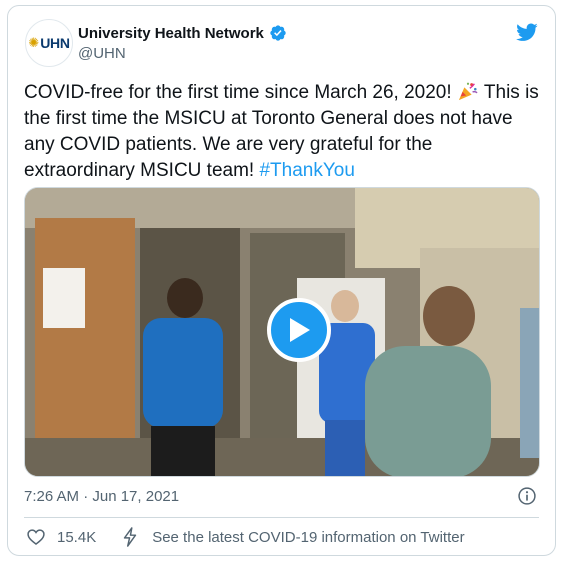  Describe the element at coordinates (102, 53) in the screenshot. I see `handle: @UHN` at that location.